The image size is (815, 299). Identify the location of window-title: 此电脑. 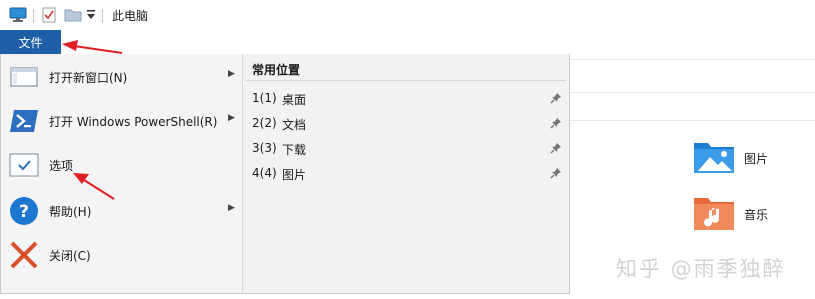
(130, 16).